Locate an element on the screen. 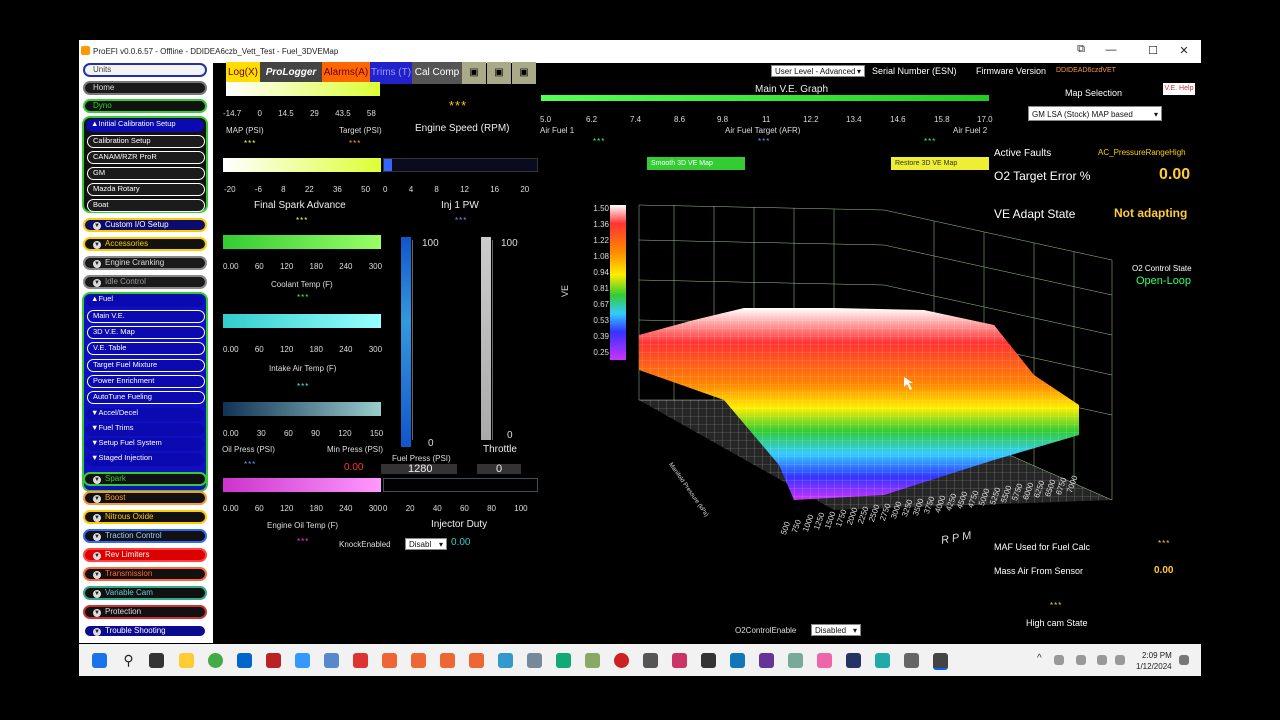 The width and height of the screenshot is (1280, 720). restore-ve-button: Restore 3D VE Map is located at coordinates (940, 163).